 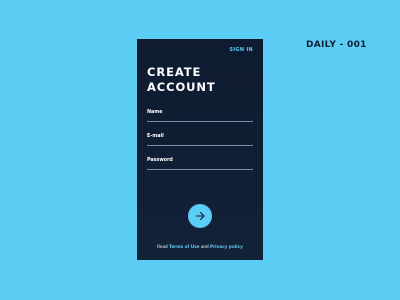 I want to click on submit-button, so click(x=200, y=216).